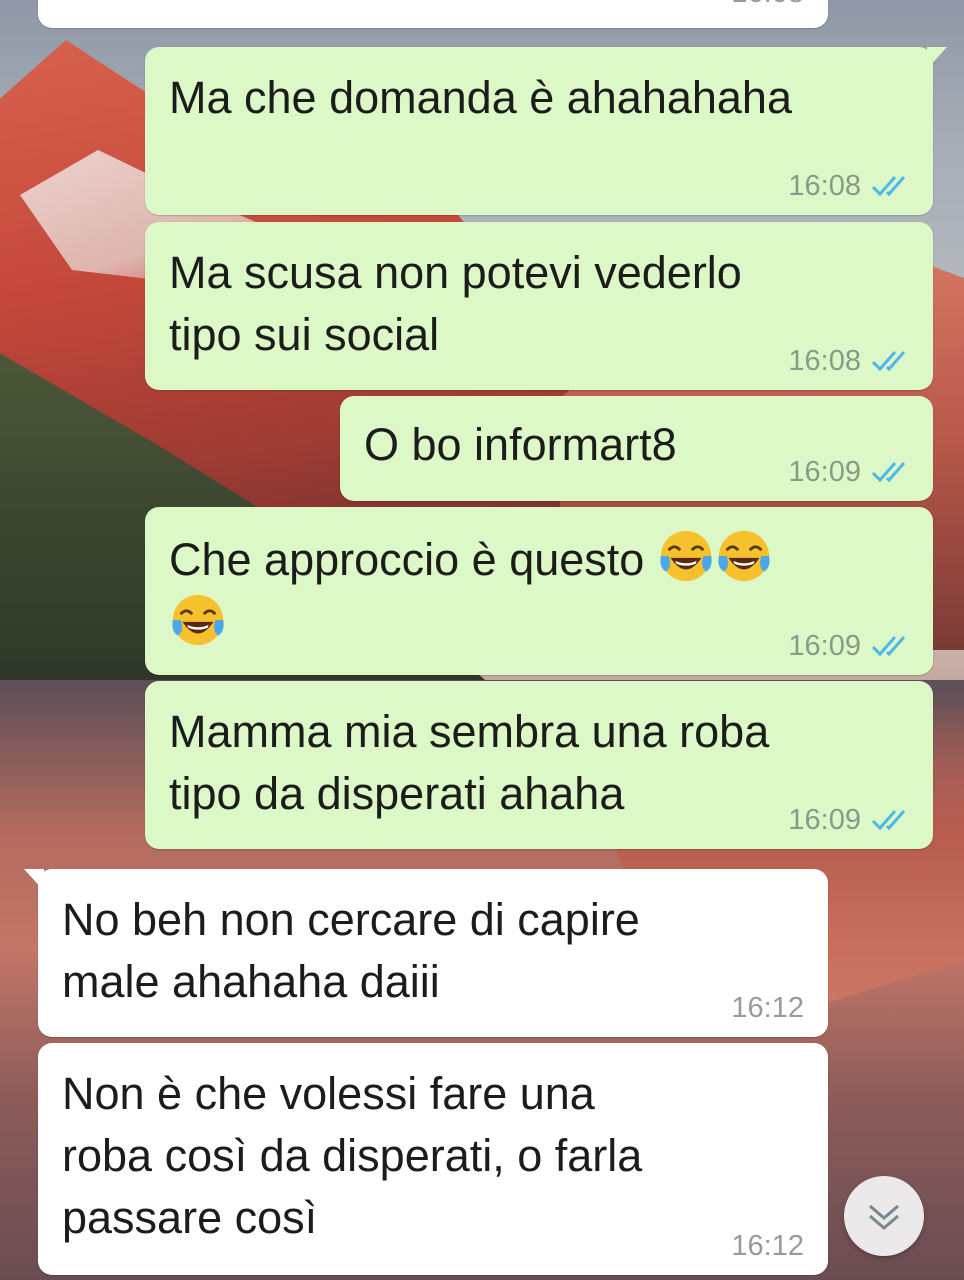 This screenshot has width=964, height=1280. I want to click on message-bubble-outgoing: O bo informart8 16:09, so click(636, 448).